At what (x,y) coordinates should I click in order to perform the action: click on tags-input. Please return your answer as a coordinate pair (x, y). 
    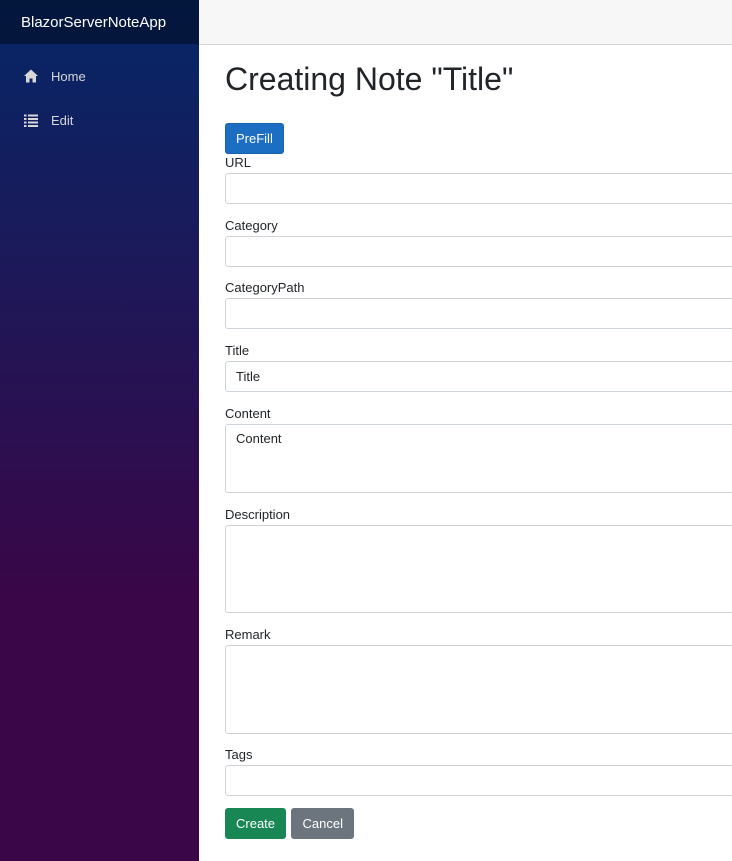
    Looking at the image, I should click on (478, 780).